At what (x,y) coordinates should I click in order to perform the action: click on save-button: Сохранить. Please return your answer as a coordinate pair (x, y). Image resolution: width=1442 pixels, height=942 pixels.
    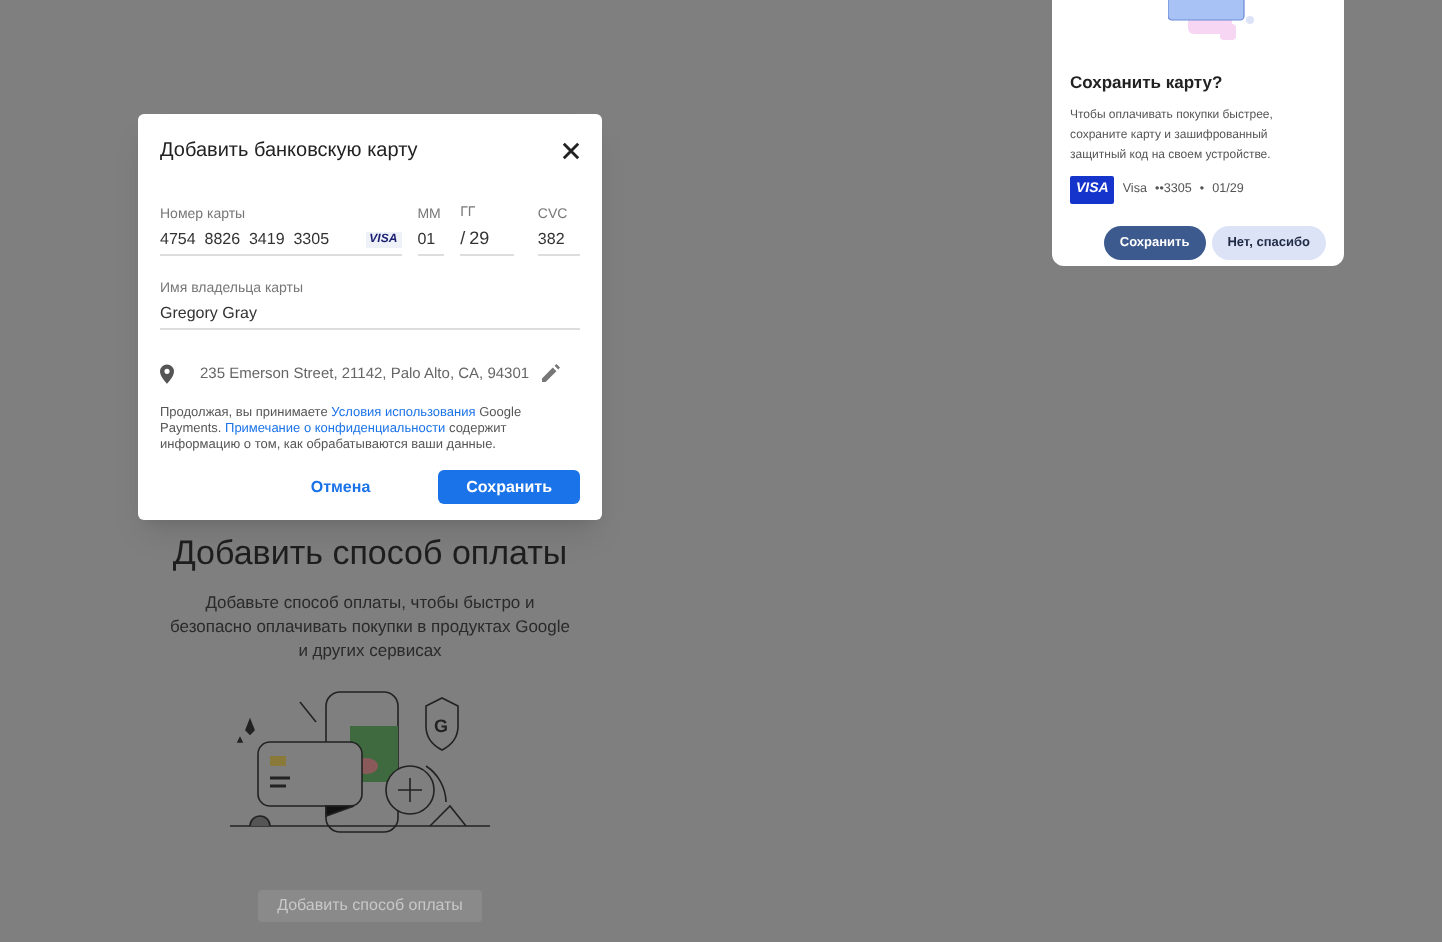
    Looking at the image, I should click on (509, 487).